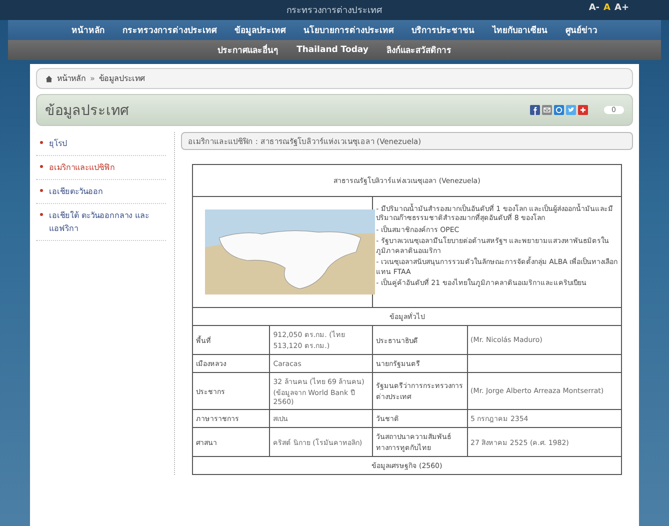 The image size is (669, 526). Describe the element at coordinates (87, 111) in the screenshot. I see `page-title: ข้อมูลประเทศ` at that location.